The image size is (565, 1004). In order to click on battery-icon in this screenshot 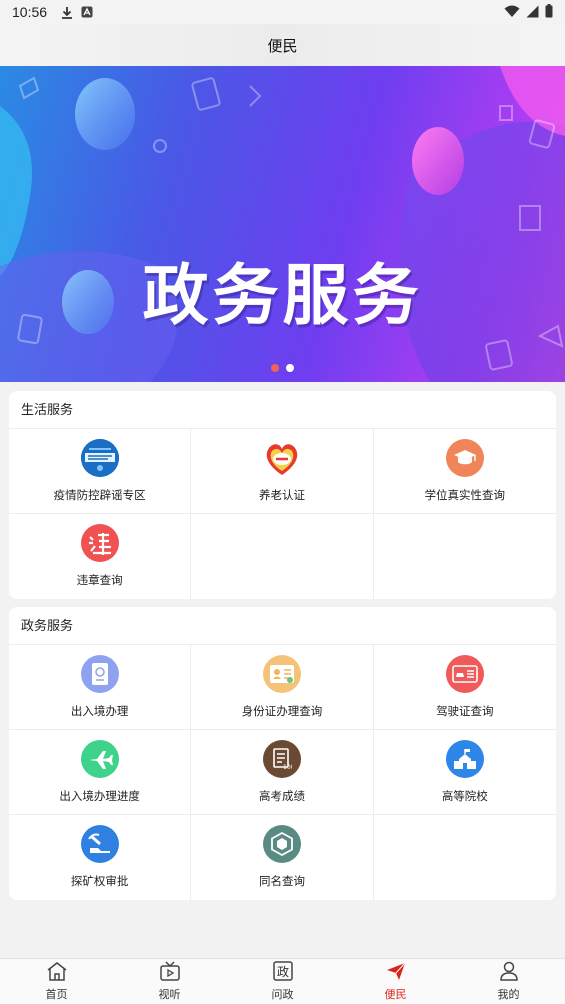, I will do `click(549, 13)`.